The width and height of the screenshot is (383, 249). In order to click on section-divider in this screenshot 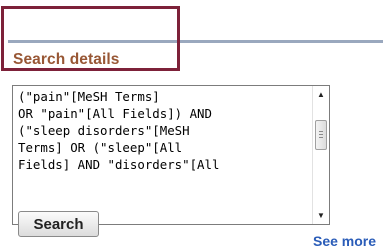, I will do `click(195, 41)`.